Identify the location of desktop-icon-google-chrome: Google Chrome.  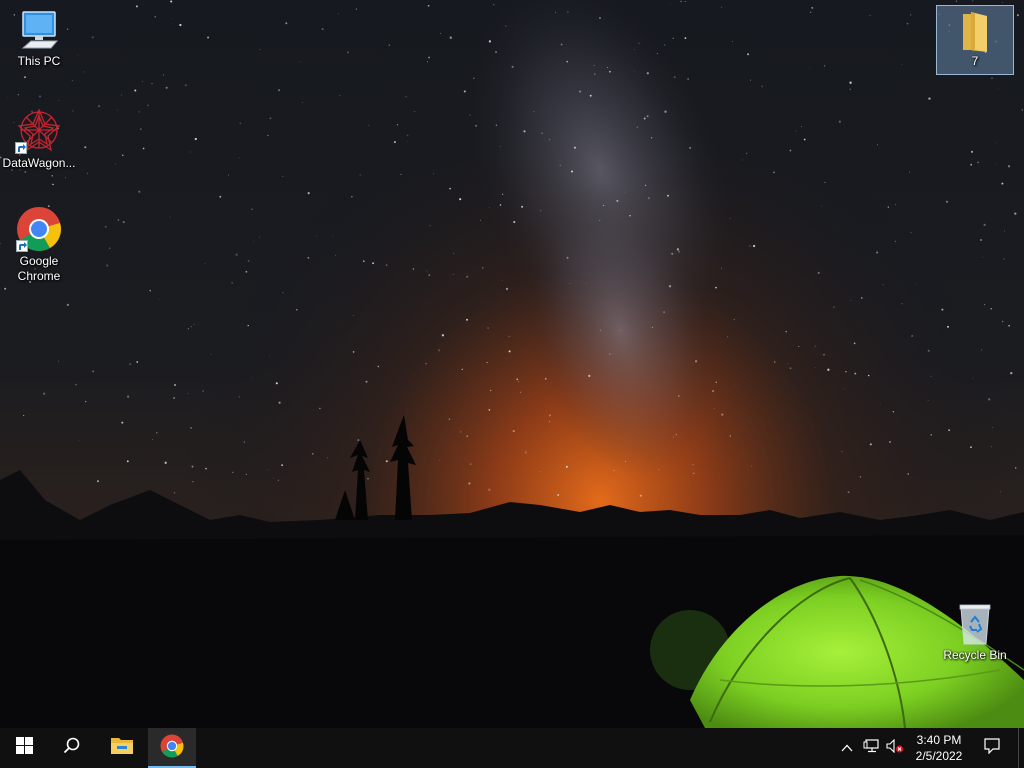
(39, 245).